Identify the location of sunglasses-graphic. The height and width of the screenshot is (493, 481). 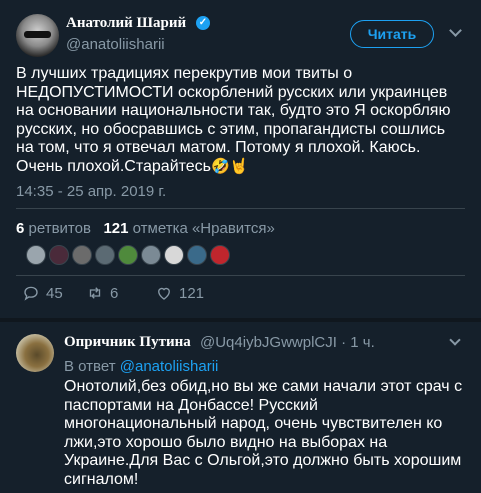
(37, 34).